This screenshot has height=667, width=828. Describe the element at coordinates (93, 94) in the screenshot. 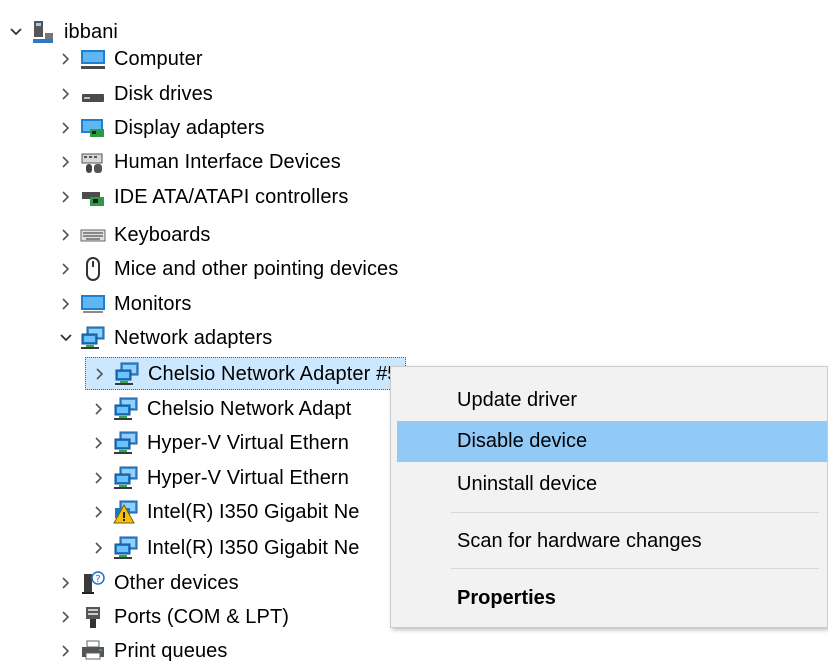

I see `disk-drive-icon` at that location.